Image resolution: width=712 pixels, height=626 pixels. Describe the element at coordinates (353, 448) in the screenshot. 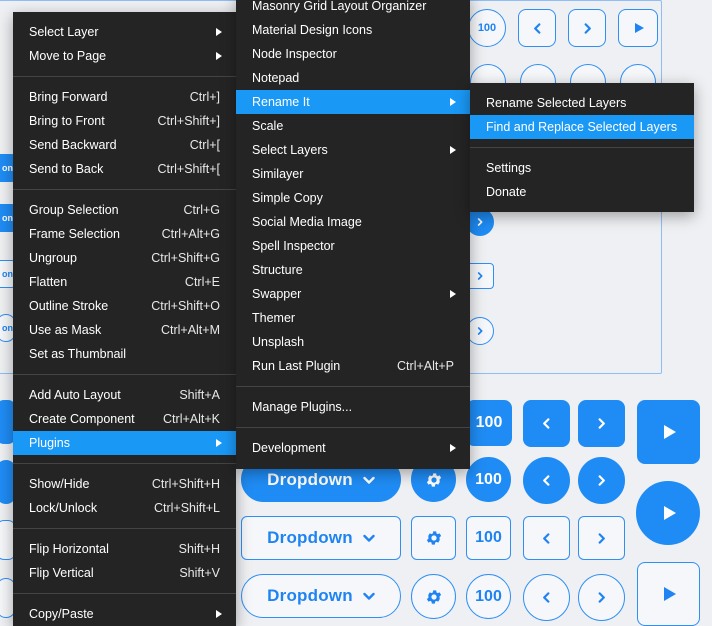

I see `plugins-menu-item-development: Development` at that location.